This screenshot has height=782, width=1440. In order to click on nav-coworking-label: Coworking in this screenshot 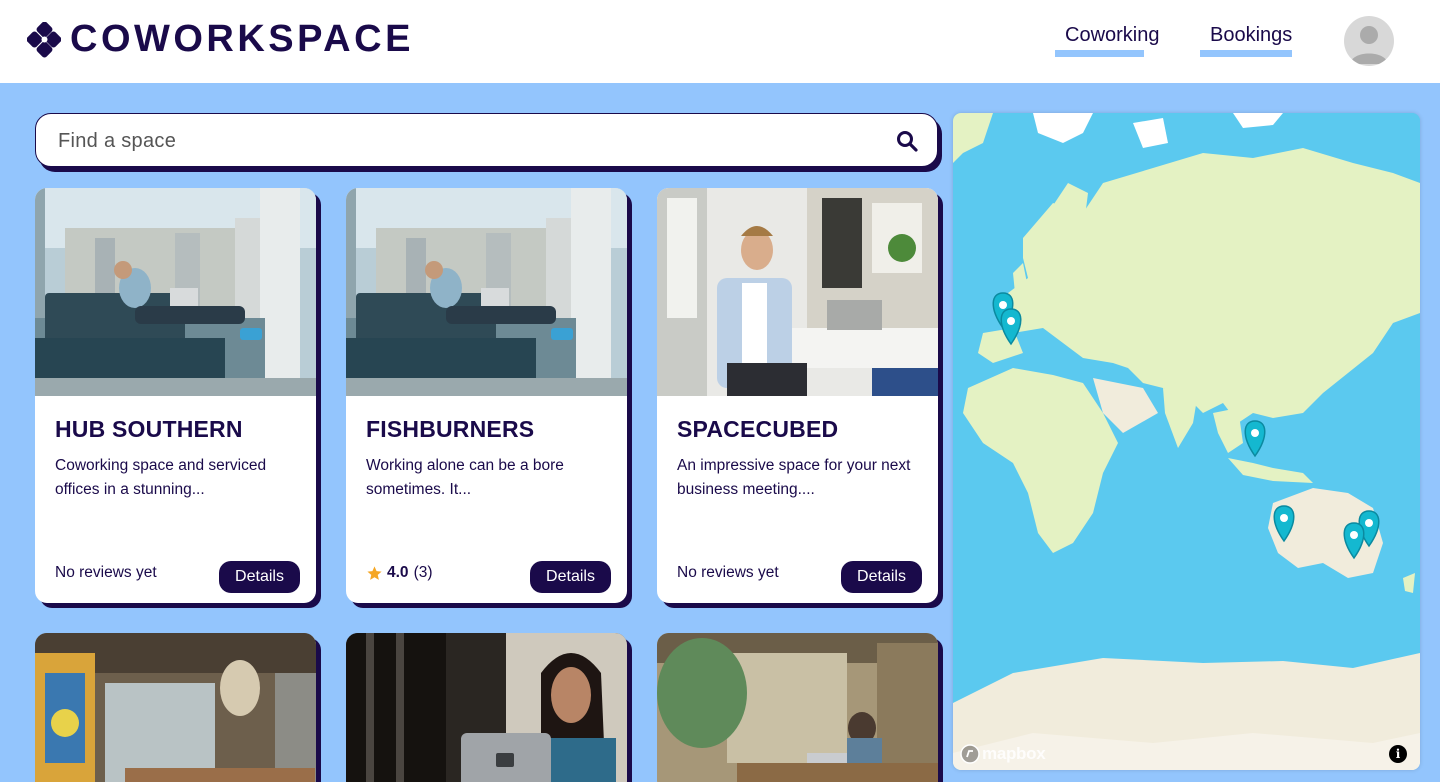, I will do `click(1112, 35)`.